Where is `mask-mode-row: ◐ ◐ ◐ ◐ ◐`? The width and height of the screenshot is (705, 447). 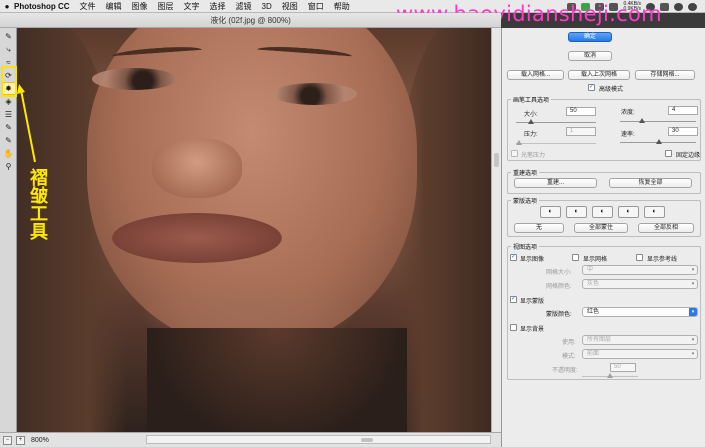 mask-mode-row: ◐ ◐ ◐ ◐ ◐ is located at coordinates (605, 212).